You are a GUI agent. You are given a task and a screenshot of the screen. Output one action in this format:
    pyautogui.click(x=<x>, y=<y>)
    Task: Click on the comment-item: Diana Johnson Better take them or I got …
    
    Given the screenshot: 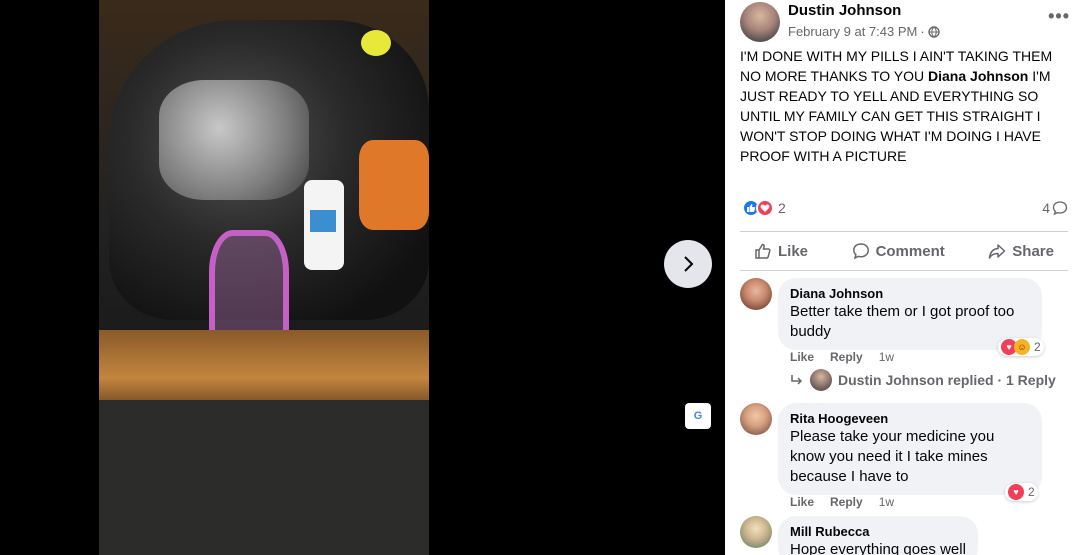 What is the action you would take?
    pyautogui.click(x=905, y=335)
    